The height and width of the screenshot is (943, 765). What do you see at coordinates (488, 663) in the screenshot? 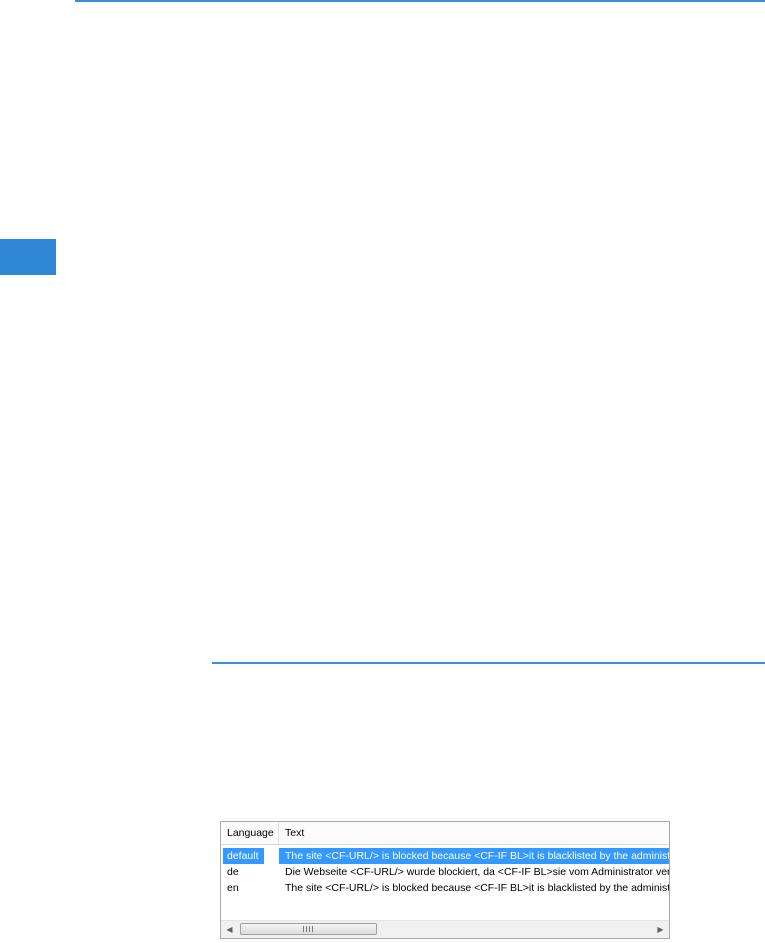
I see `section-divider` at bounding box center [488, 663].